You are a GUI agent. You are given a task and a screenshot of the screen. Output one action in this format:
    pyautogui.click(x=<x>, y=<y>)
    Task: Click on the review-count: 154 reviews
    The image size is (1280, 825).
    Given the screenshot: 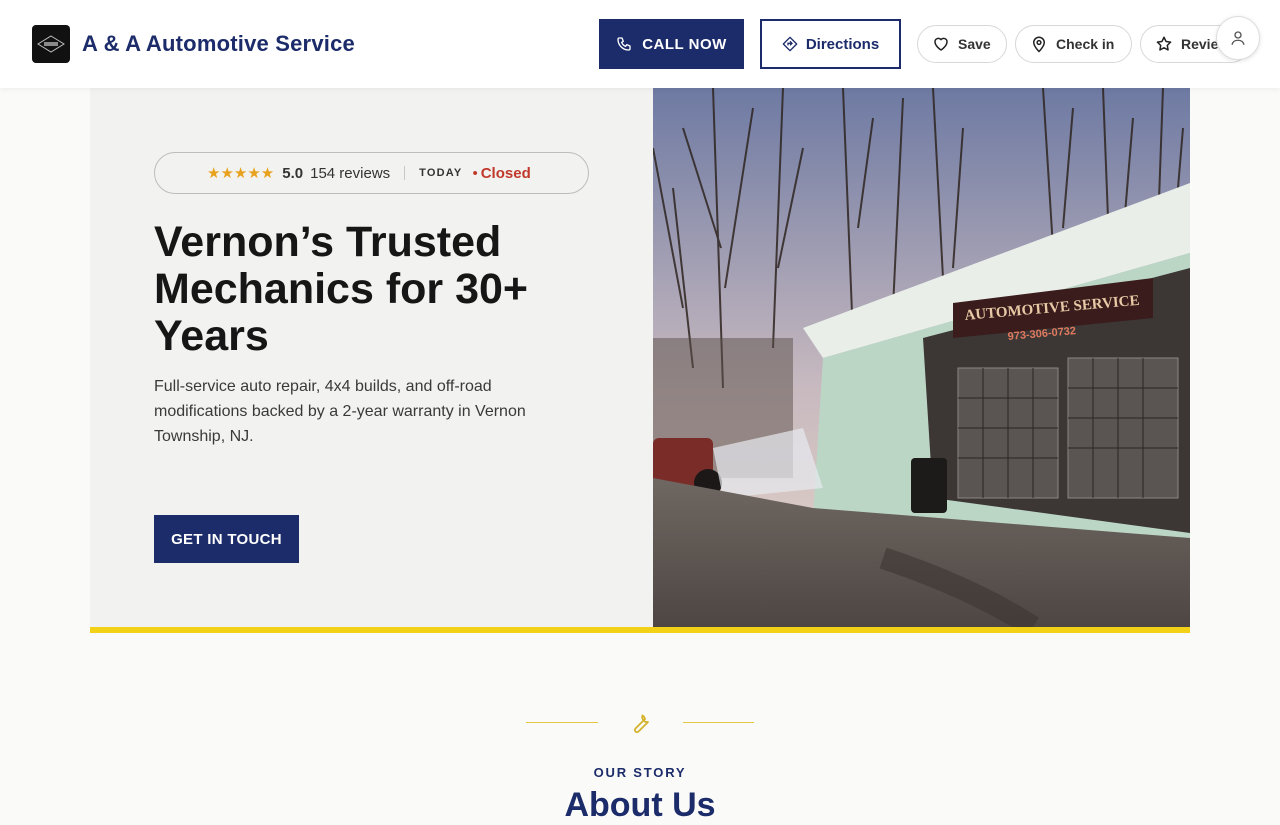 What is the action you would take?
    pyautogui.click(x=350, y=173)
    